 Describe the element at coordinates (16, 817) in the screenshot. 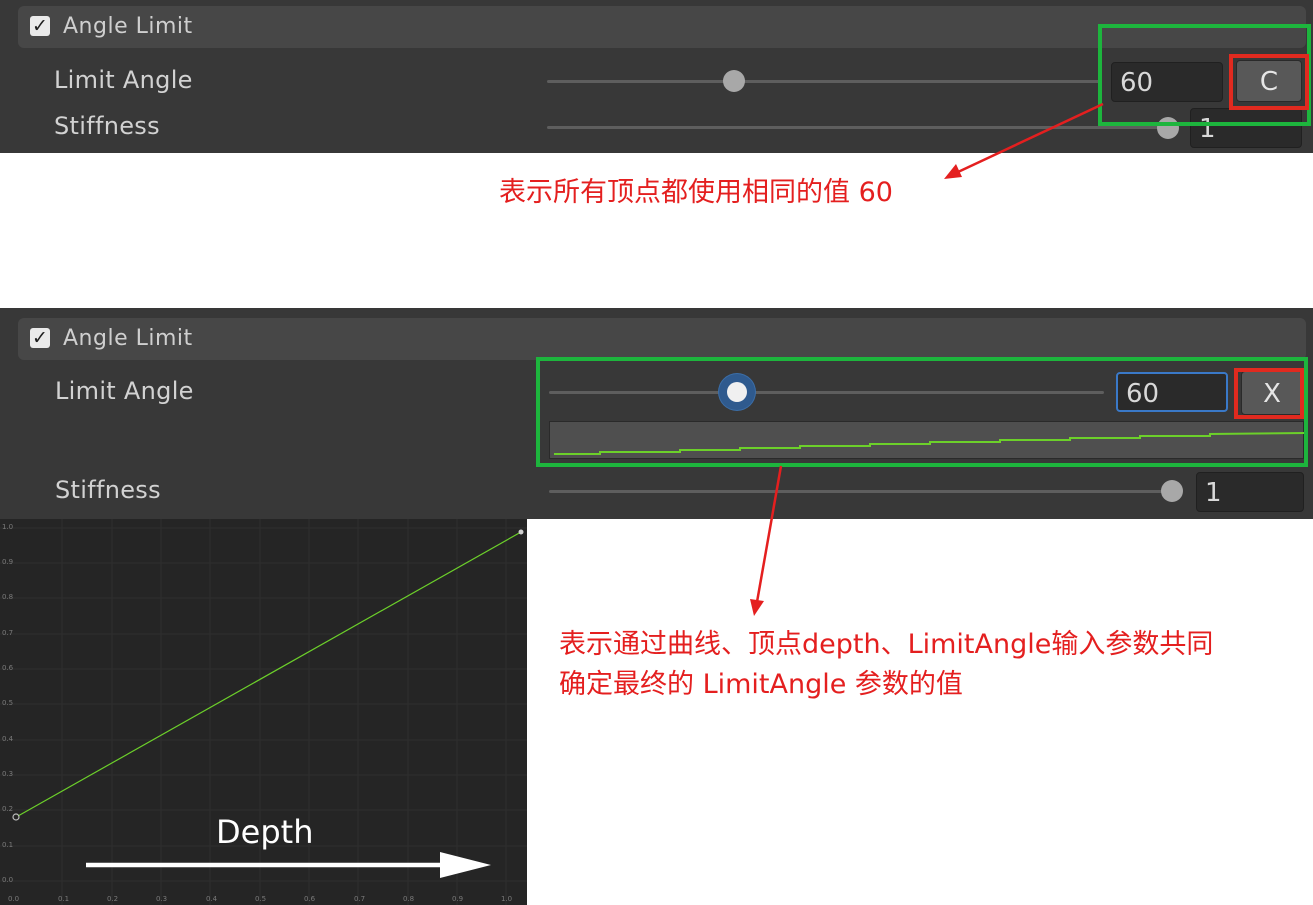

I see `curve-key-start` at that location.